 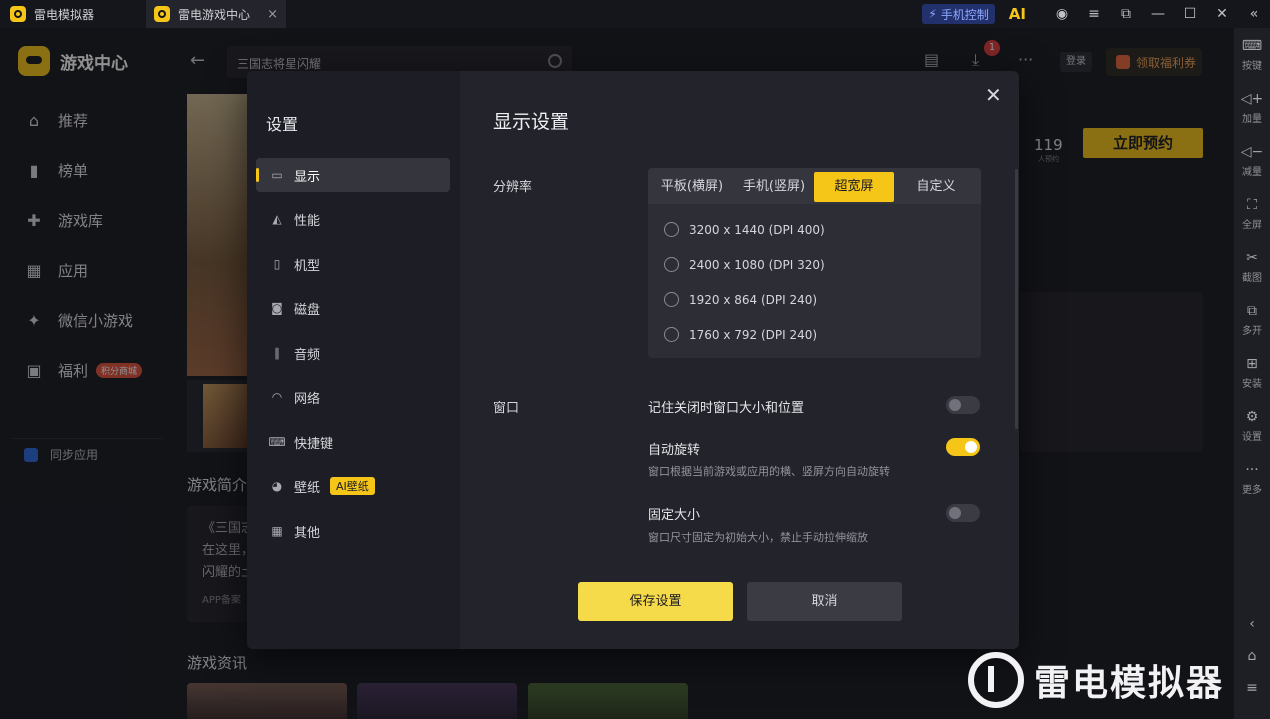 What do you see at coordinates (854, 187) in the screenshot?
I see `tab-ultrawide: 超宽屏` at bounding box center [854, 187].